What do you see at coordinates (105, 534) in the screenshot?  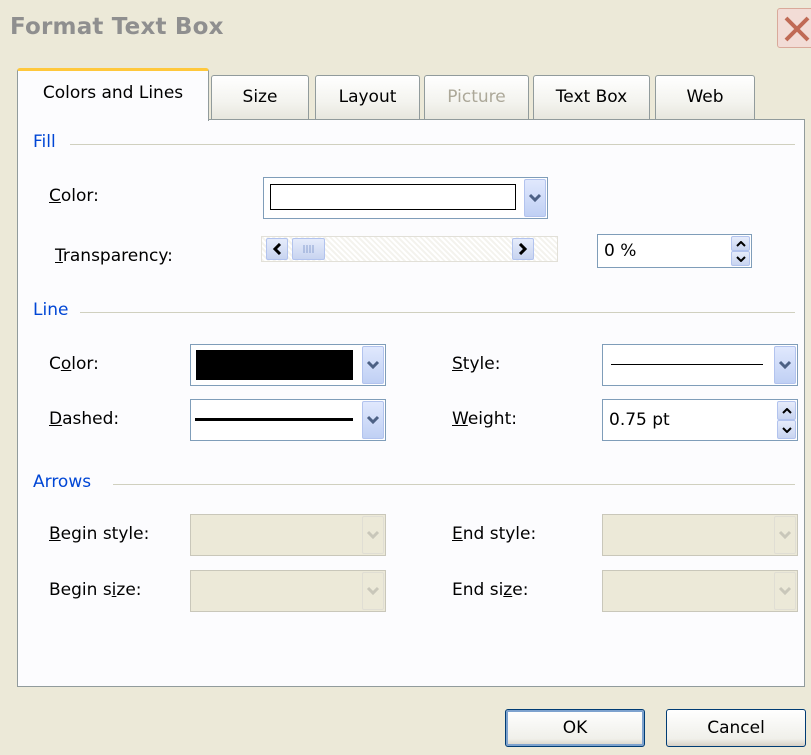 I see `label-text: egin style:` at bounding box center [105, 534].